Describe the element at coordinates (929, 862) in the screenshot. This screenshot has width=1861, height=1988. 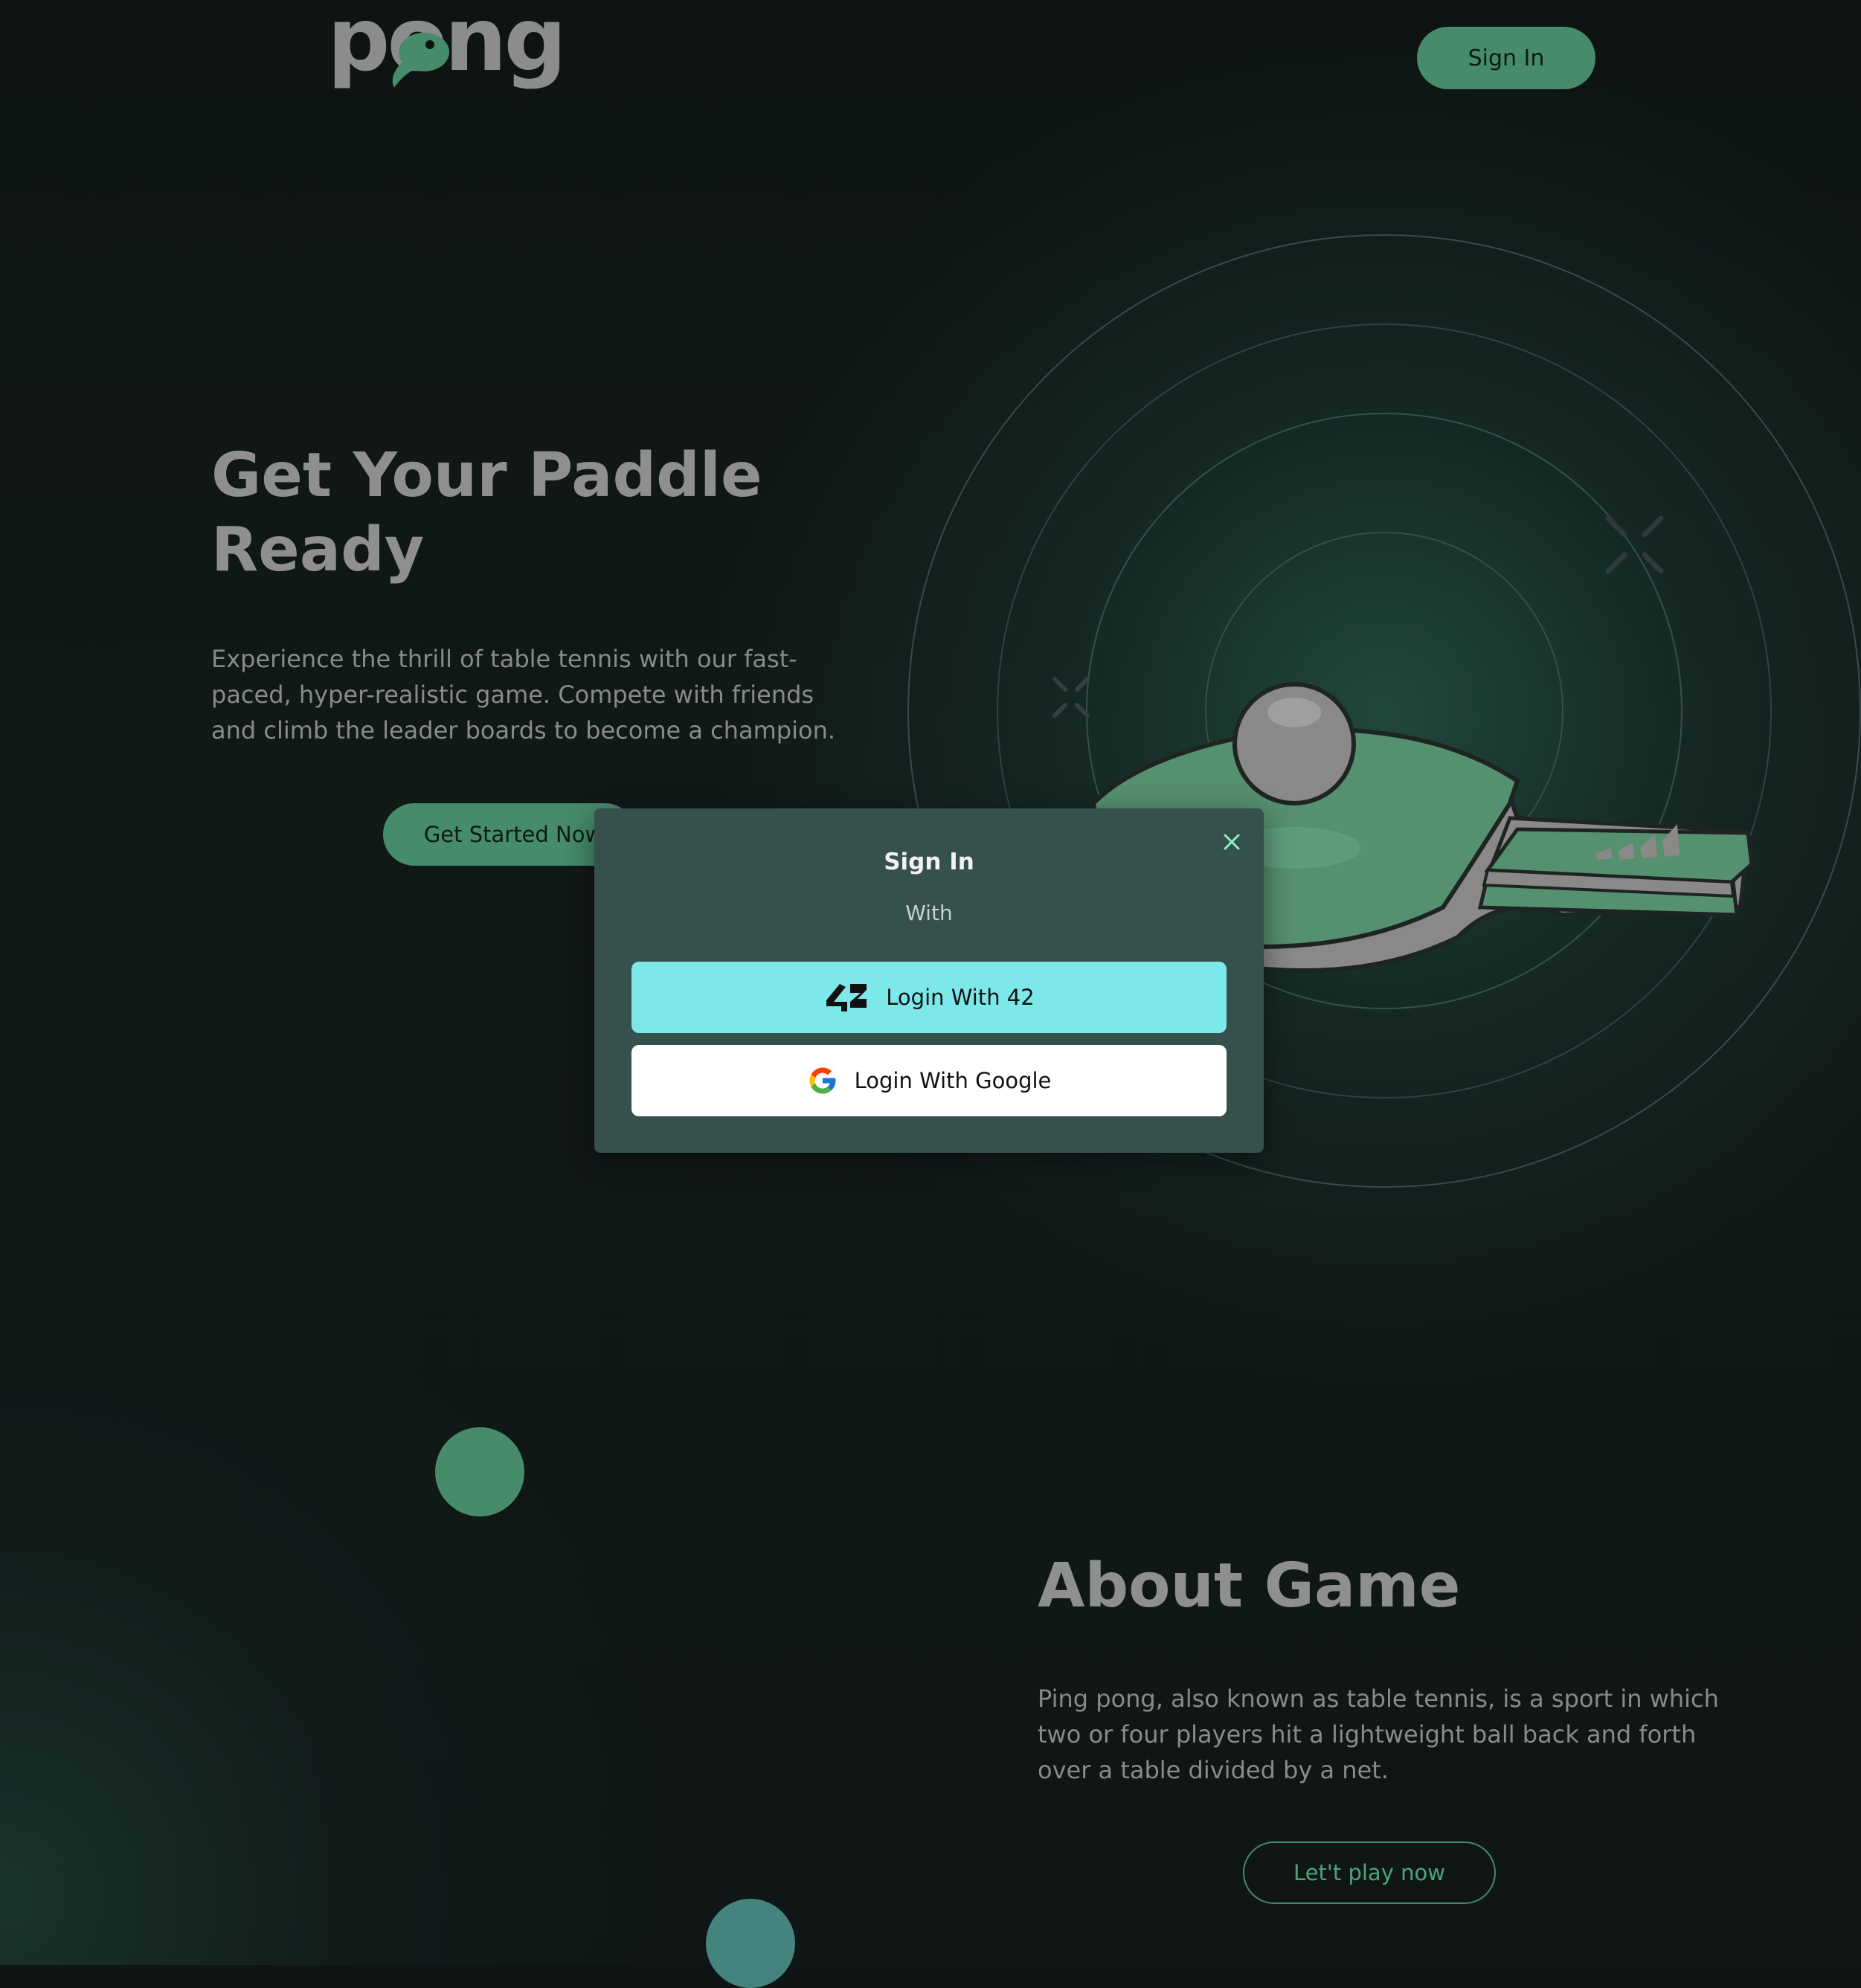
I see `modal-title: Sign In` at that location.